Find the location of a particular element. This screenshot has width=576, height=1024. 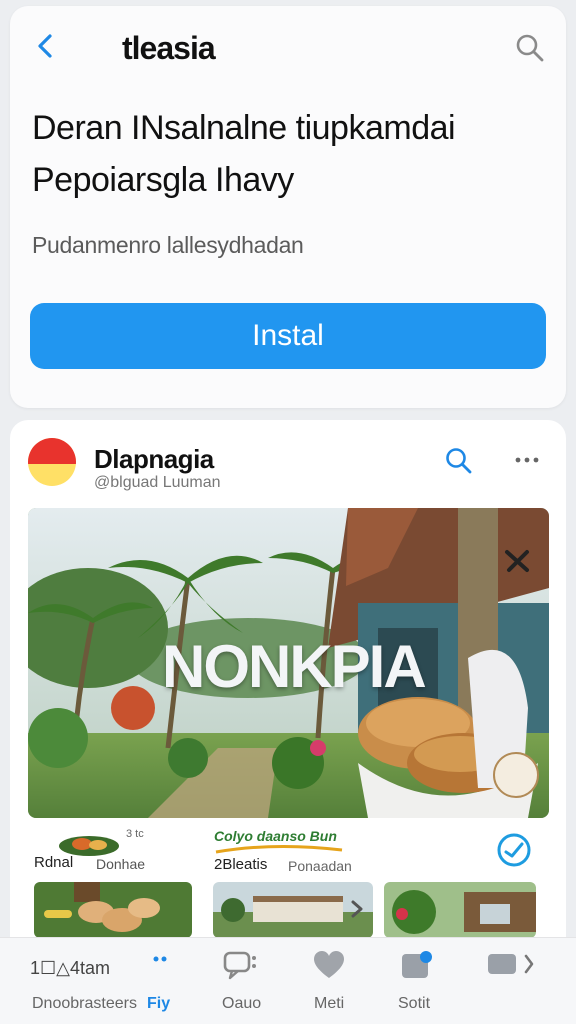

info-label-b1: 2Bleatis is located at coordinates (241, 864).